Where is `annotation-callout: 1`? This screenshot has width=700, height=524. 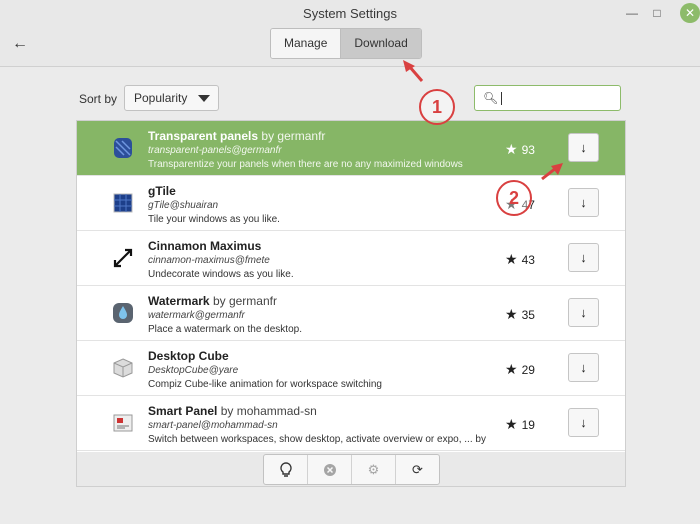 annotation-callout: 1 is located at coordinates (437, 107).